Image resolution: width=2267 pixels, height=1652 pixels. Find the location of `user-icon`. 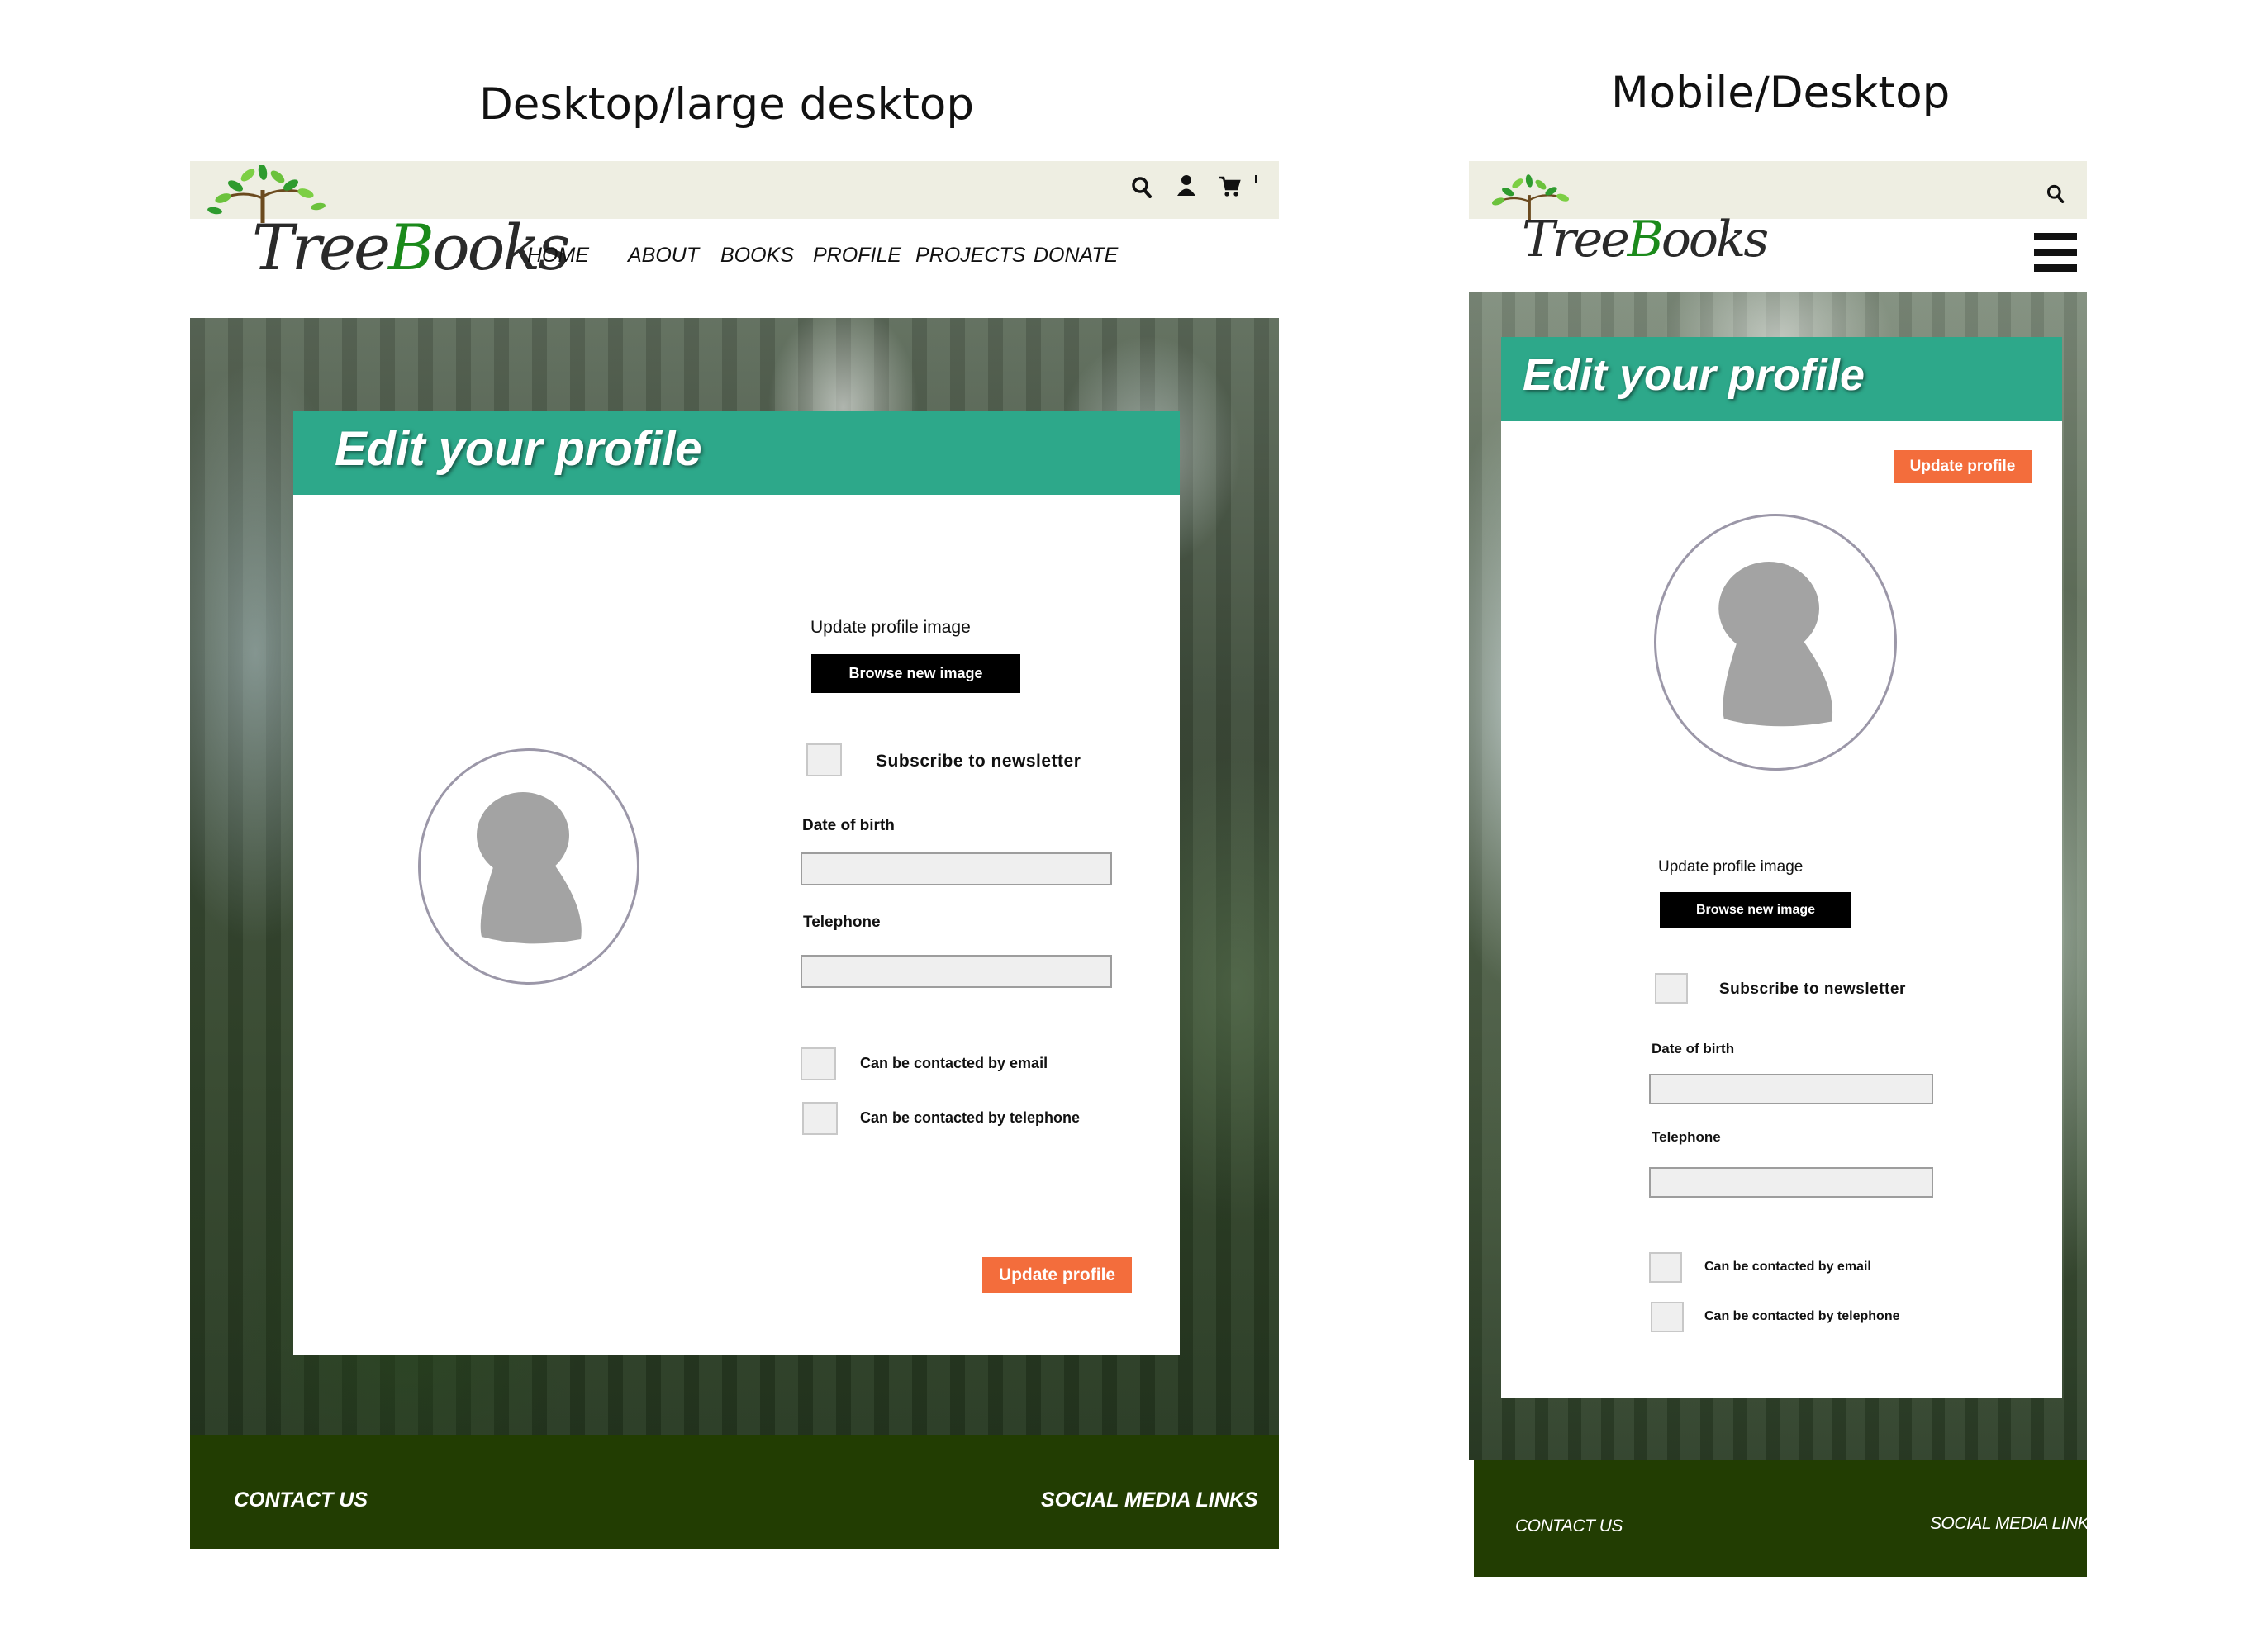

user-icon is located at coordinates (1186, 185).